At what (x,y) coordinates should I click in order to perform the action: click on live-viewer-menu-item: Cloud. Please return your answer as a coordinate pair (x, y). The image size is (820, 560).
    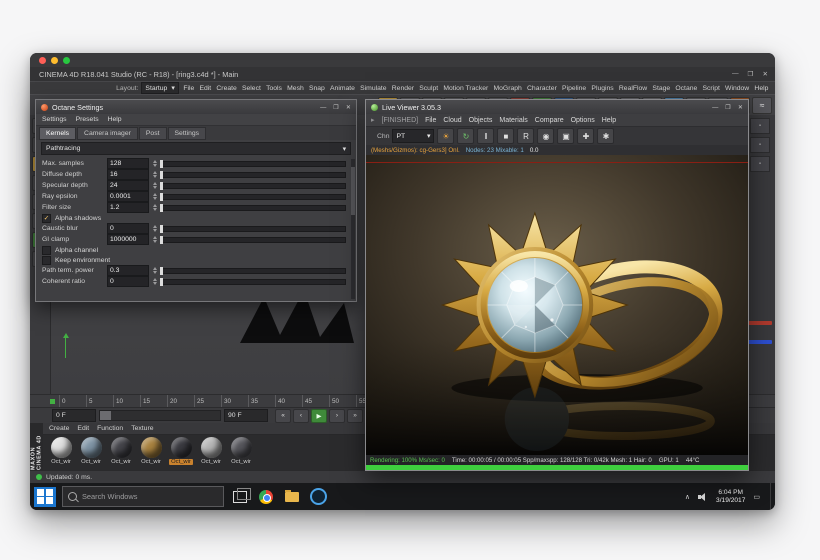
    Looking at the image, I should click on (452, 120).